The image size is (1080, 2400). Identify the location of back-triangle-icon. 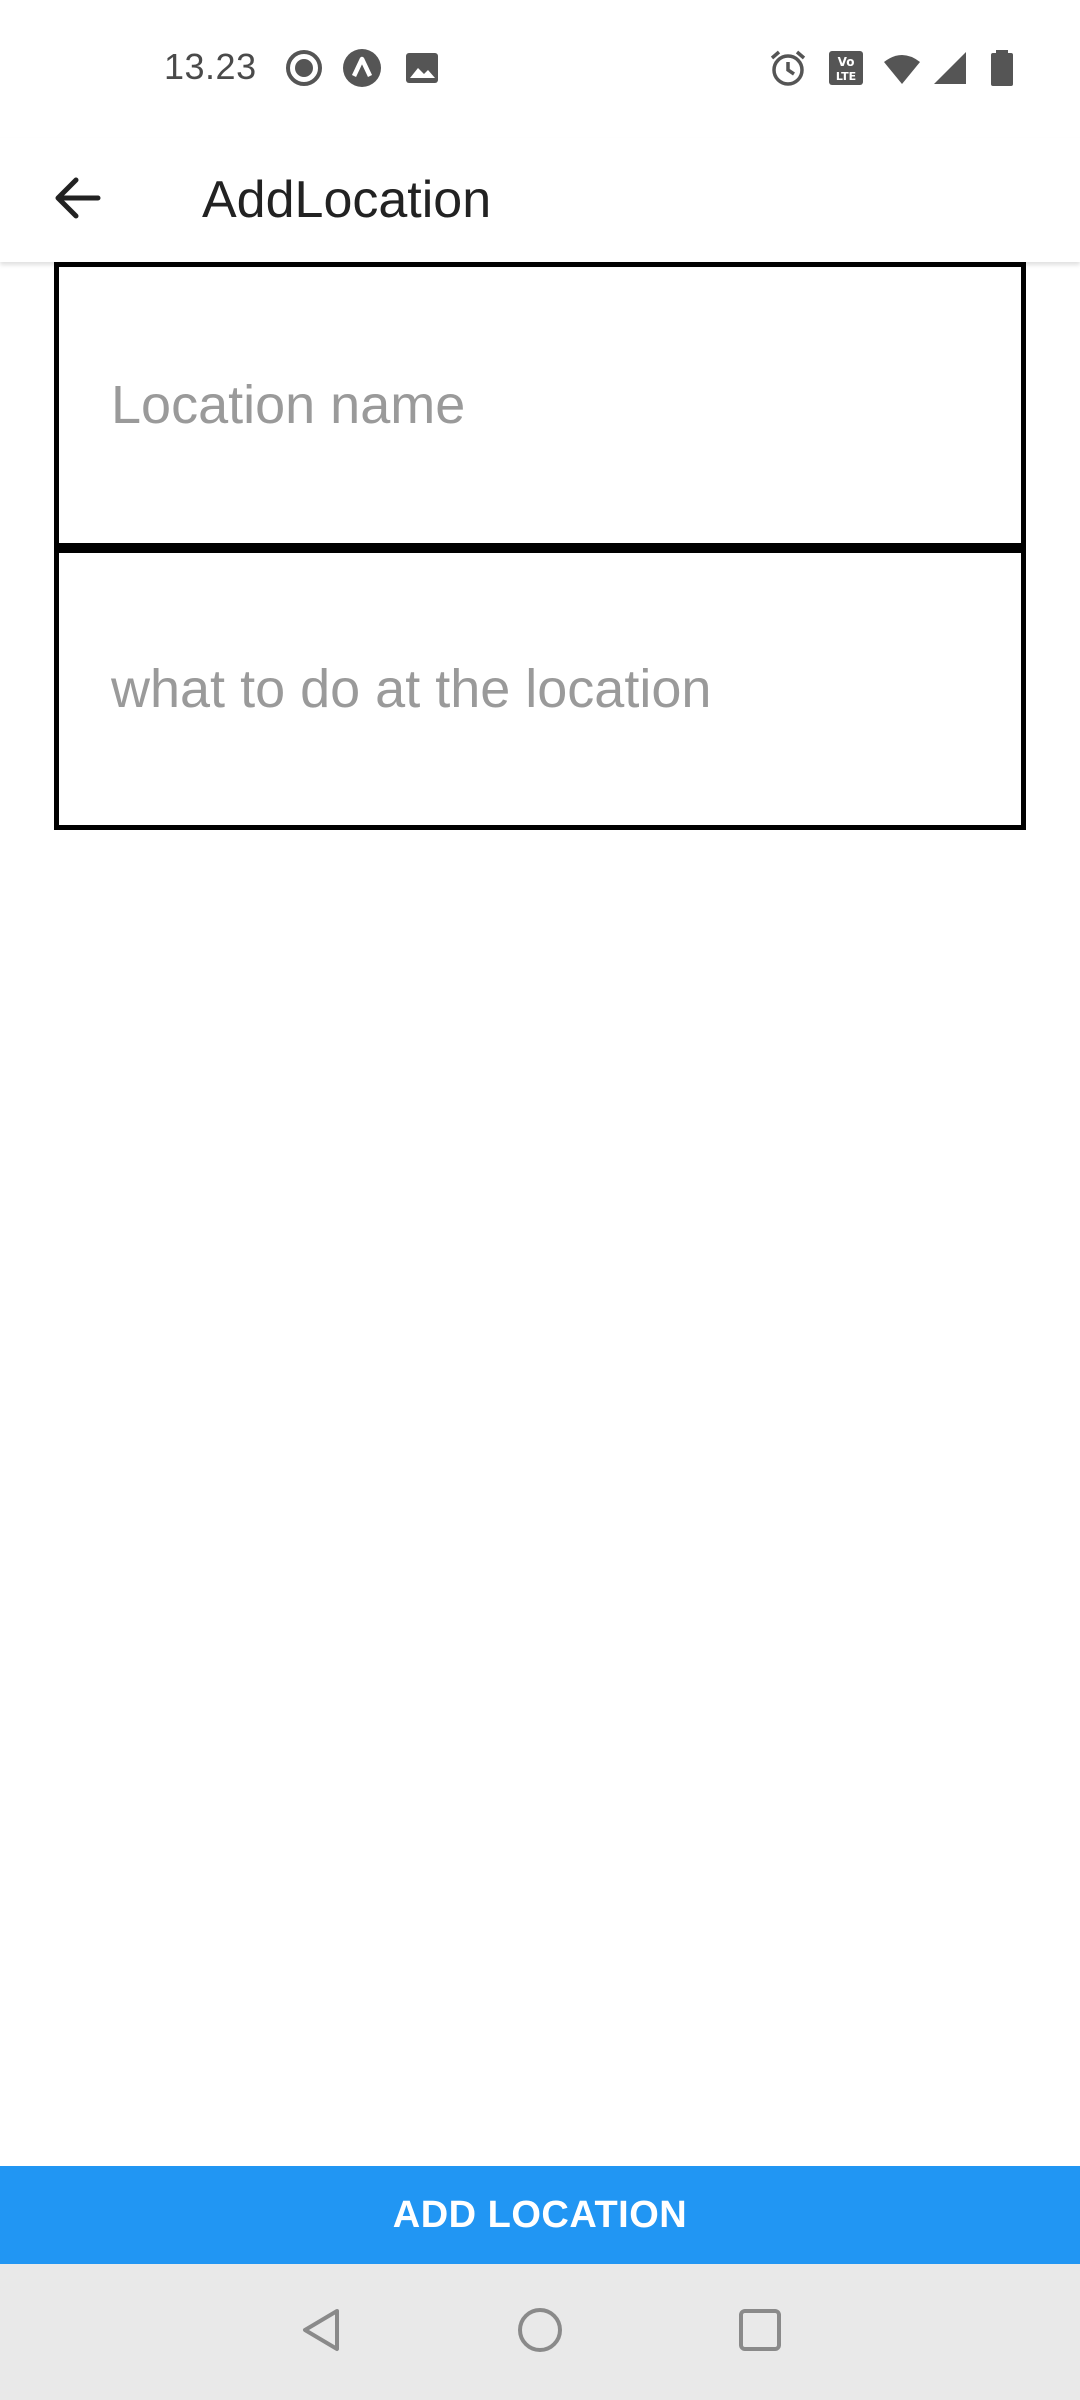
(322, 2332).